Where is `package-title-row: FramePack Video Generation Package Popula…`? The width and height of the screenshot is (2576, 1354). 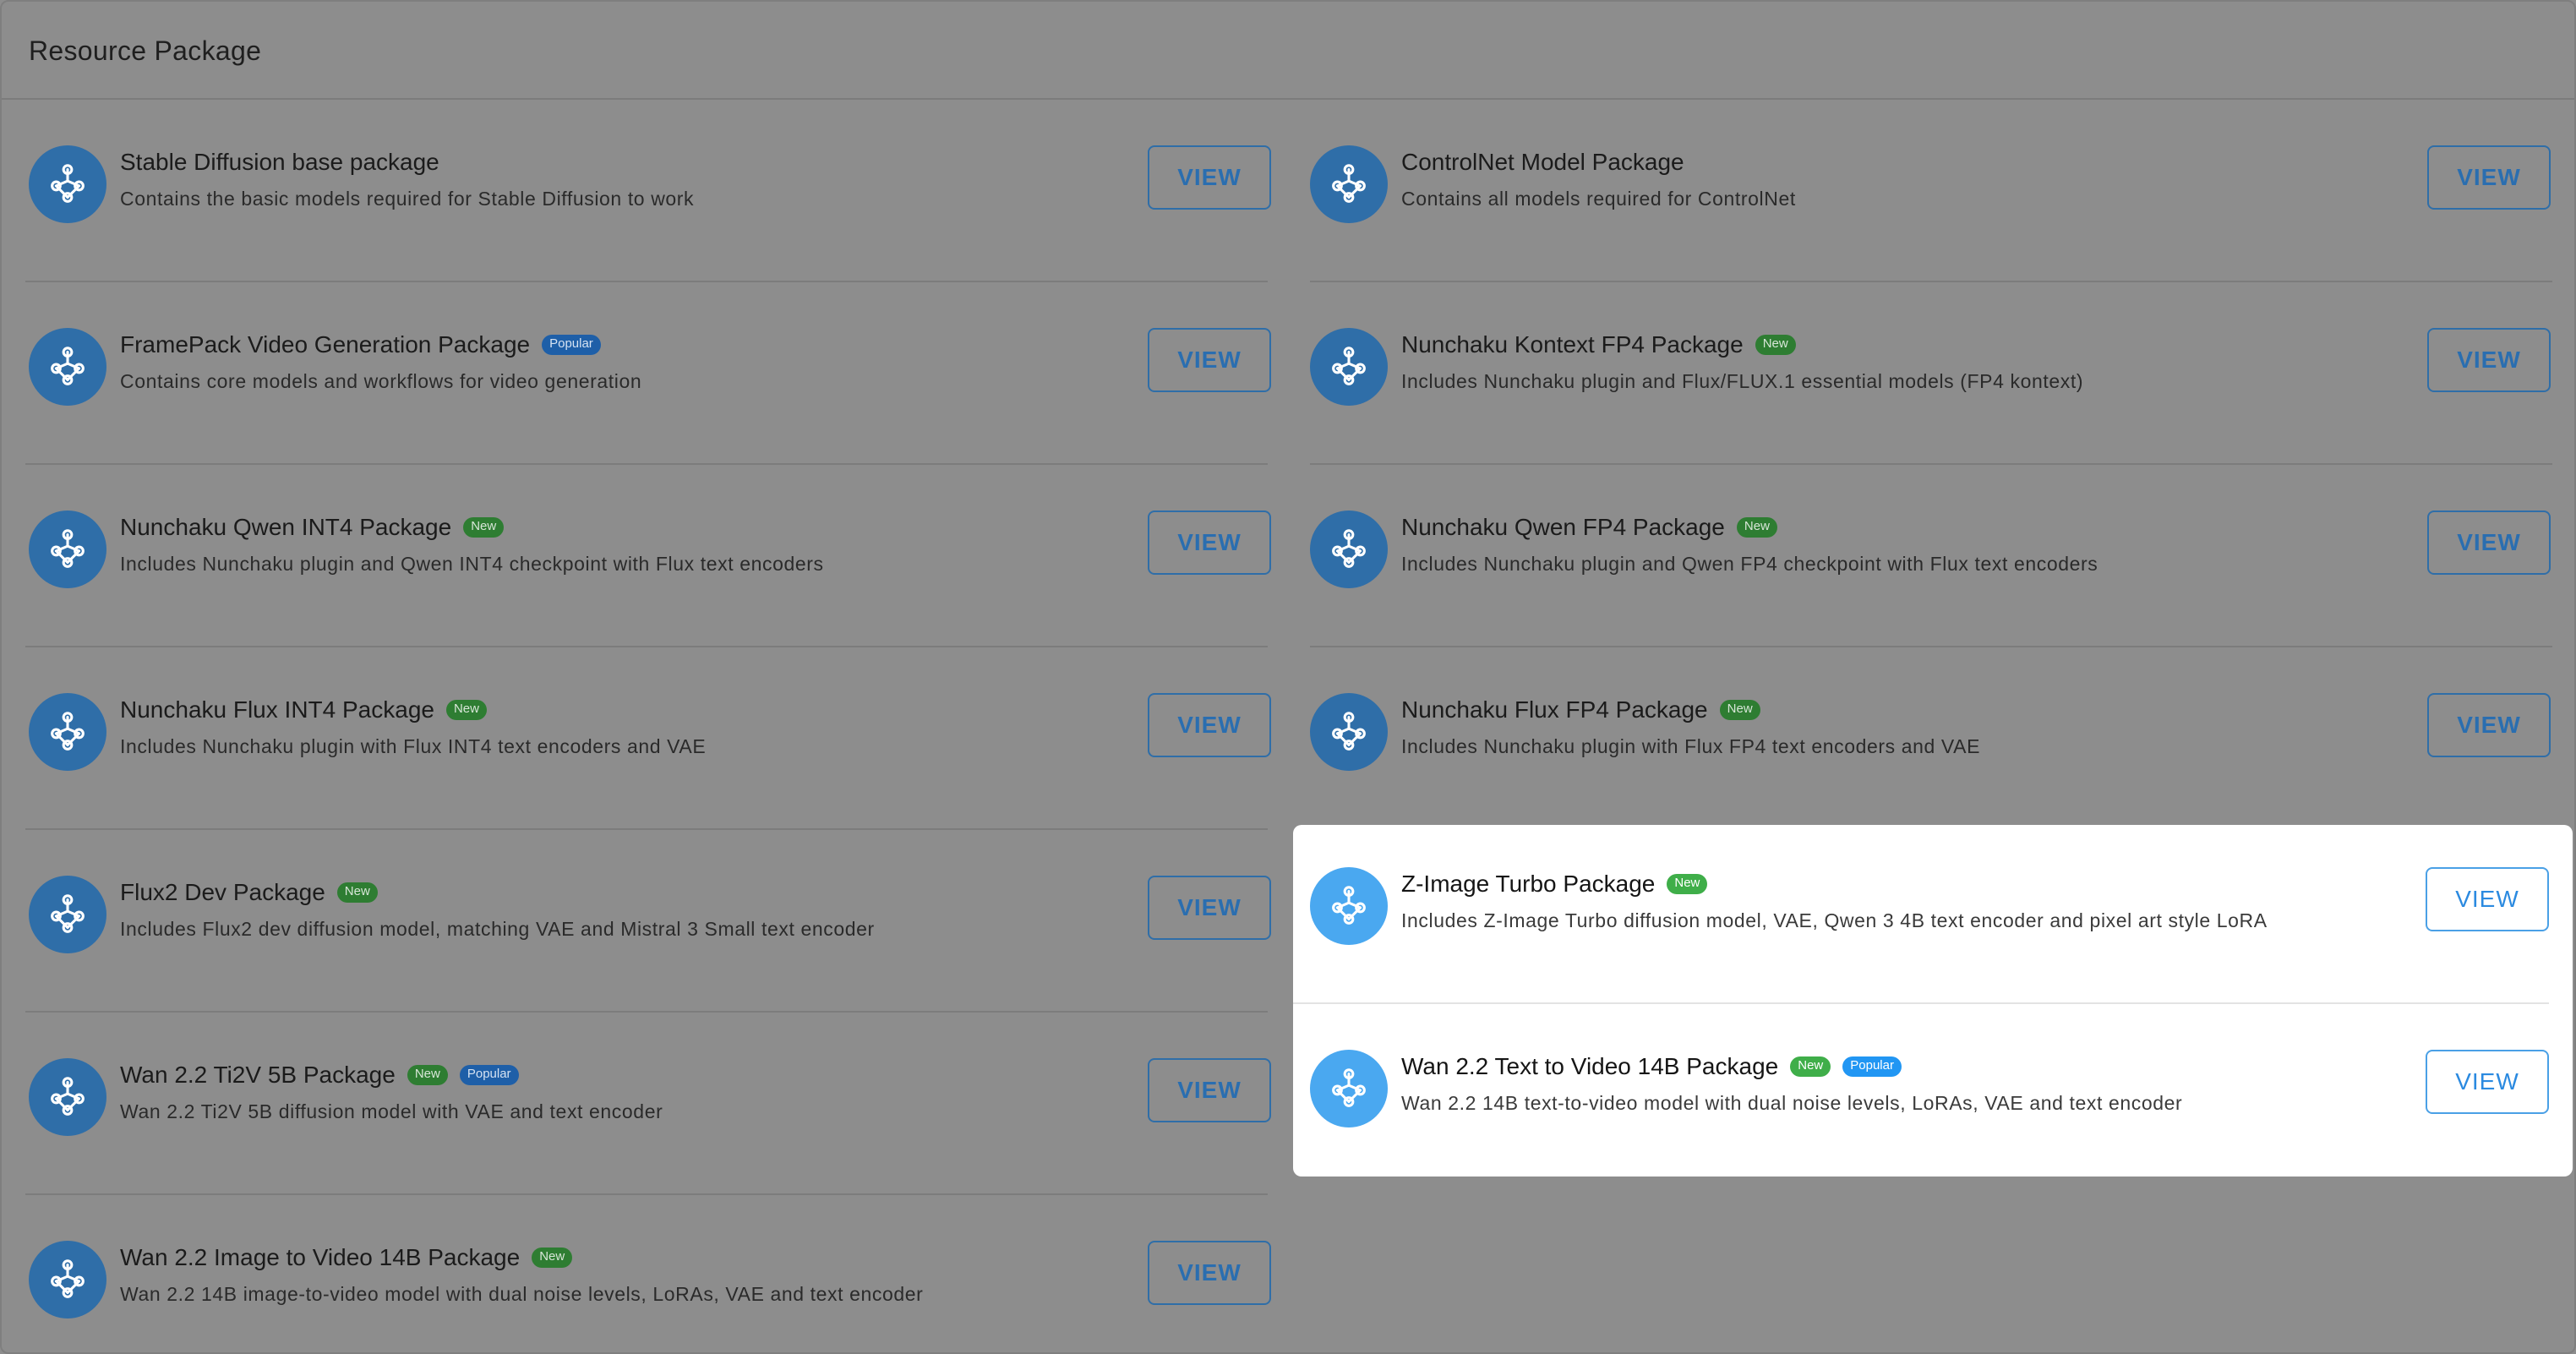
package-title-row: FramePack Video Generation Package Popula… is located at coordinates (360, 344).